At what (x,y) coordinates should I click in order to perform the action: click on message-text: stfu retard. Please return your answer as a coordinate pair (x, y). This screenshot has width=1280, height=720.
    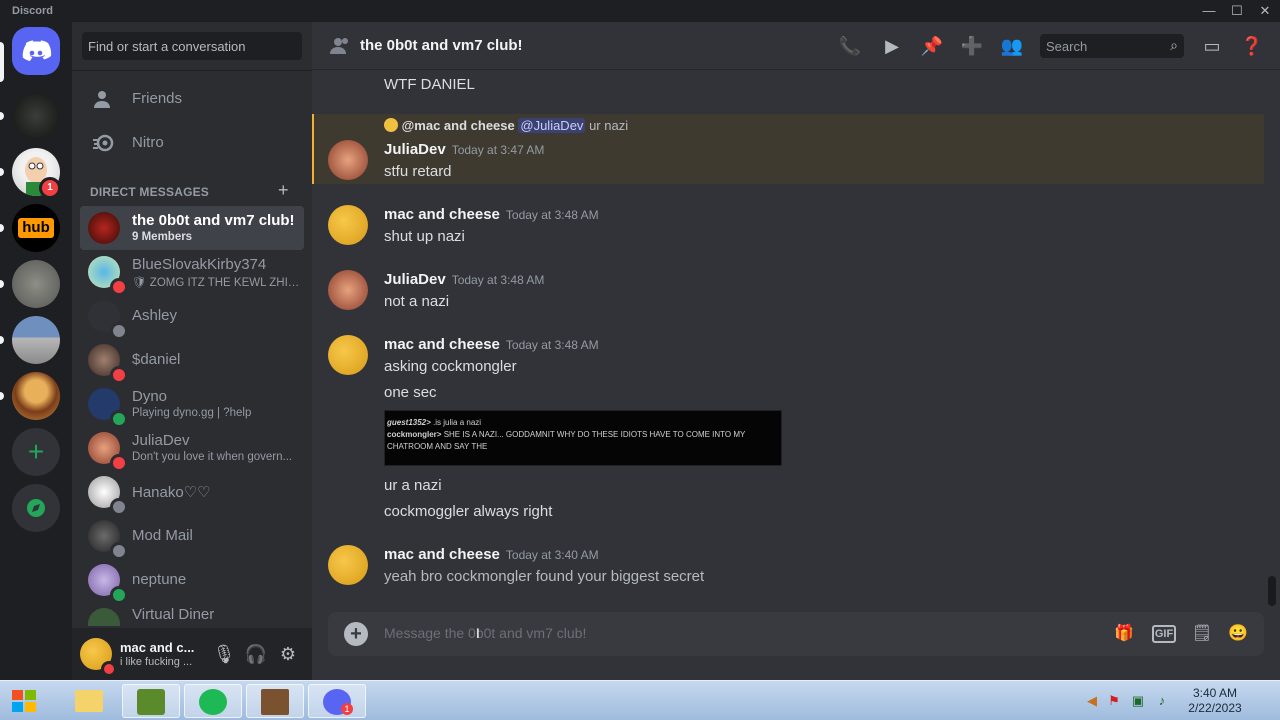
    Looking at the image, I should click on (418, 171).